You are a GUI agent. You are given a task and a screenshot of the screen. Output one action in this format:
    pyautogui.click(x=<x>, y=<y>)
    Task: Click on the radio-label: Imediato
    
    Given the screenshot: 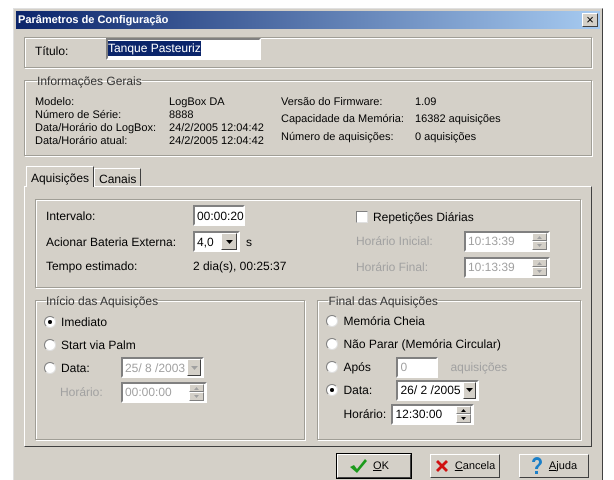 What is the action you would take?
    pyautogui.click(x=84, y=322)
    